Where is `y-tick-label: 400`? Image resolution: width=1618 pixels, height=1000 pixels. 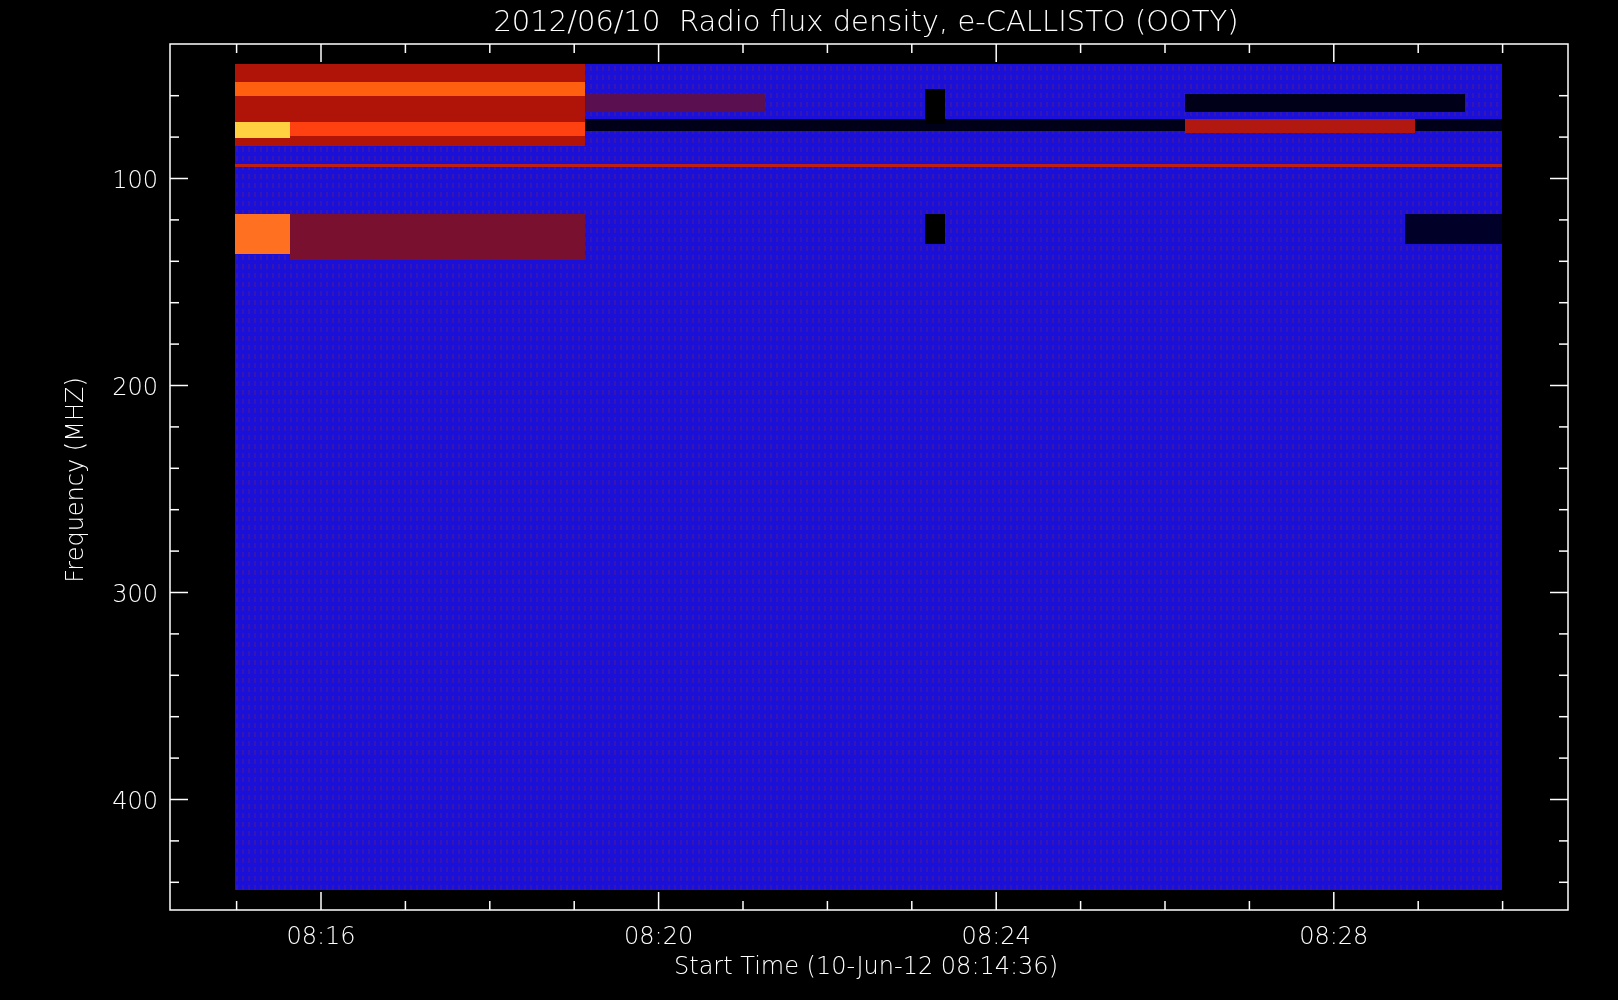 y-tick-label: 400 is located at coordinates (135, 800).